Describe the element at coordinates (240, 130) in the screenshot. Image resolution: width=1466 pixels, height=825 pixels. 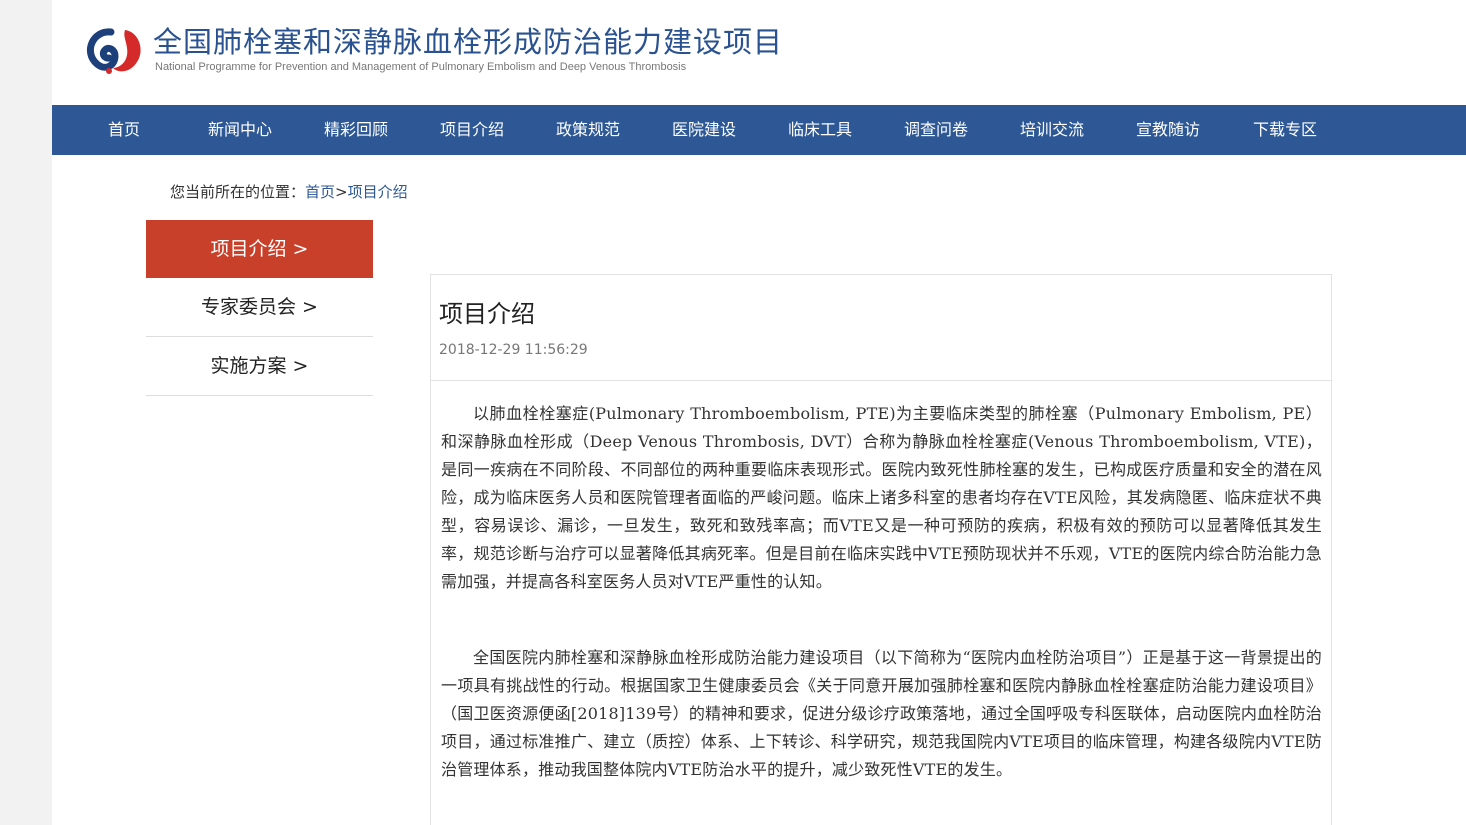
I see `nav-item-news: 新闻中心` at that location.